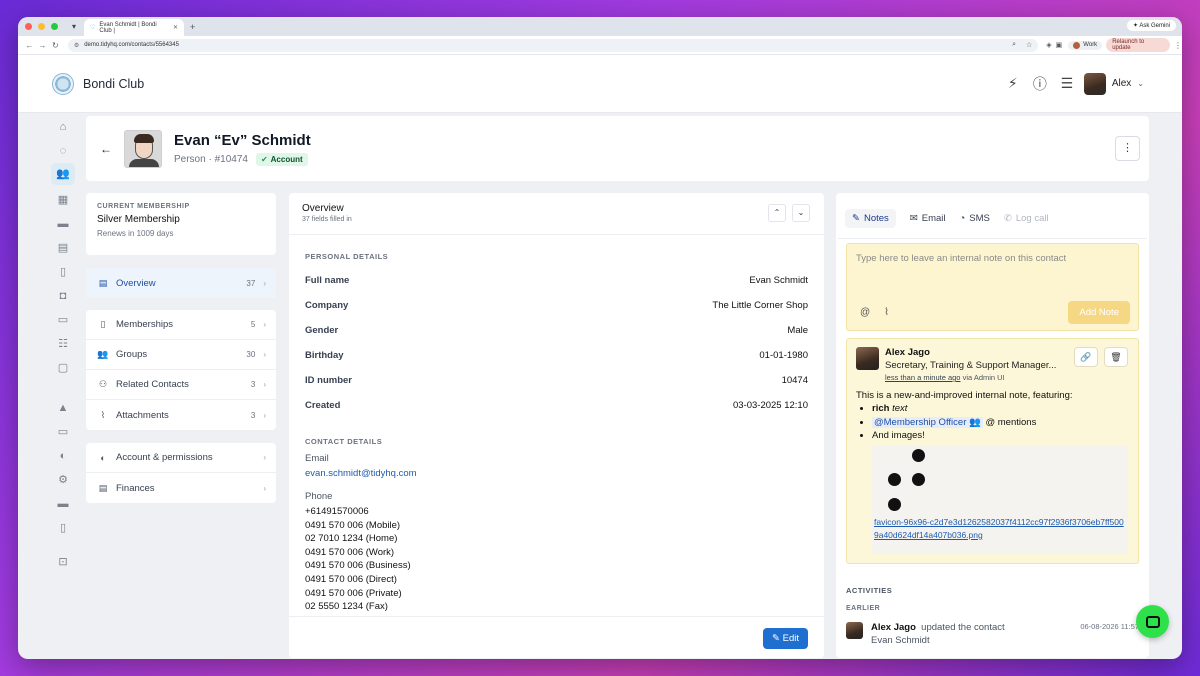  I want to click on briefcase-icon: ▤, so click(63, 248).